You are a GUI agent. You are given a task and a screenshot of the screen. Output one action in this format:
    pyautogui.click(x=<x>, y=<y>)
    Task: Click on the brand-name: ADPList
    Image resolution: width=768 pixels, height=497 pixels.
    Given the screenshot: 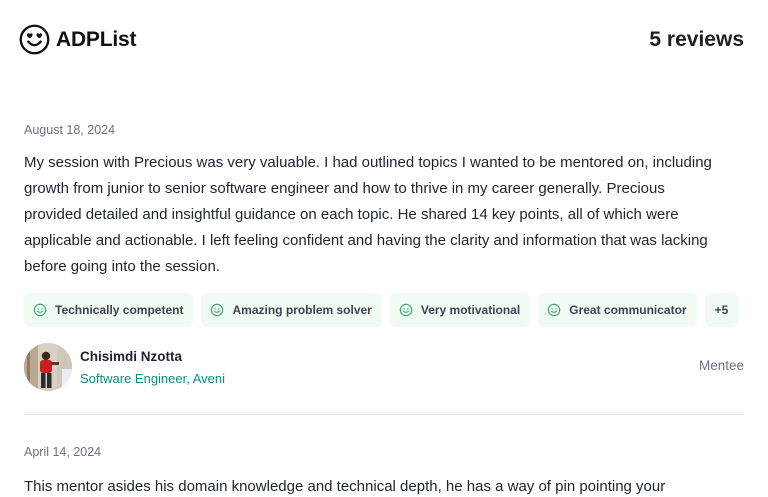 What is the action you would take?
    pyautogui.click(x=96, y=39)
    